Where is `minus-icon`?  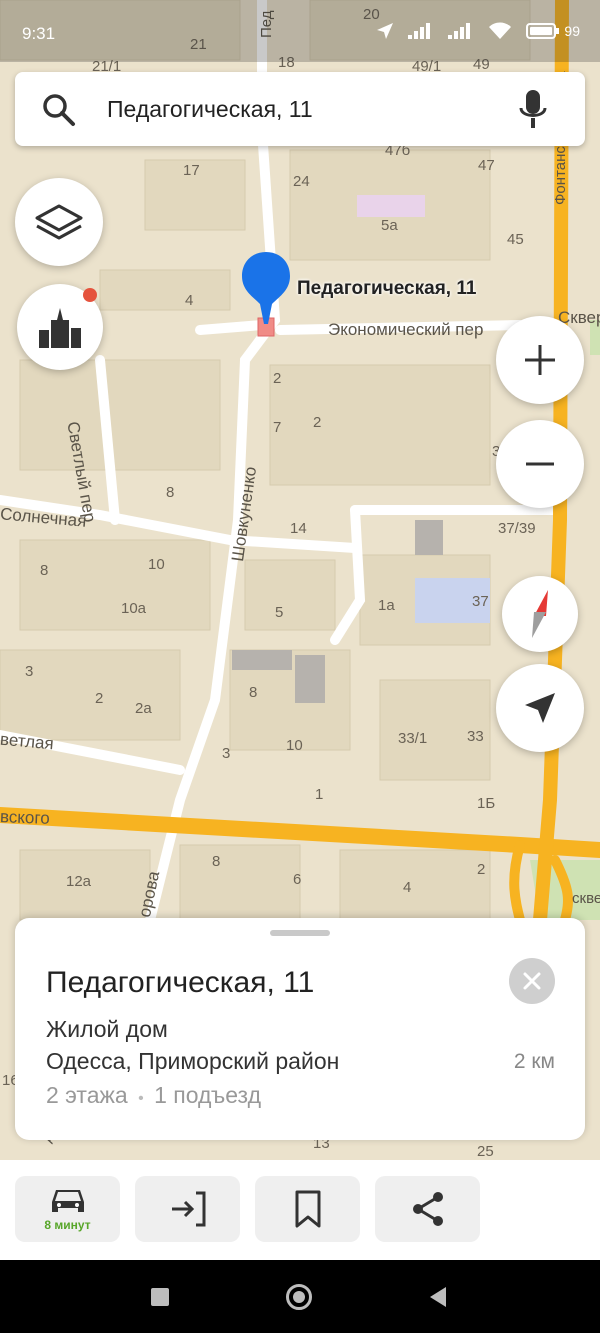
minus-icon is located at coordinates (540, 464).